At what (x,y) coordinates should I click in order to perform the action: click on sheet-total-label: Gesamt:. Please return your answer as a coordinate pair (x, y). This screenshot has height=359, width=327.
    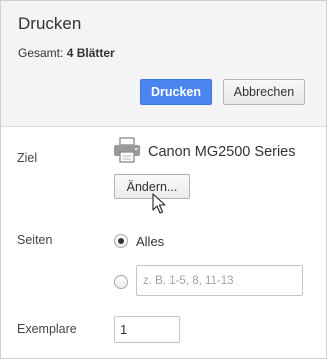
    Looking at the image, I should click on (41, 53).